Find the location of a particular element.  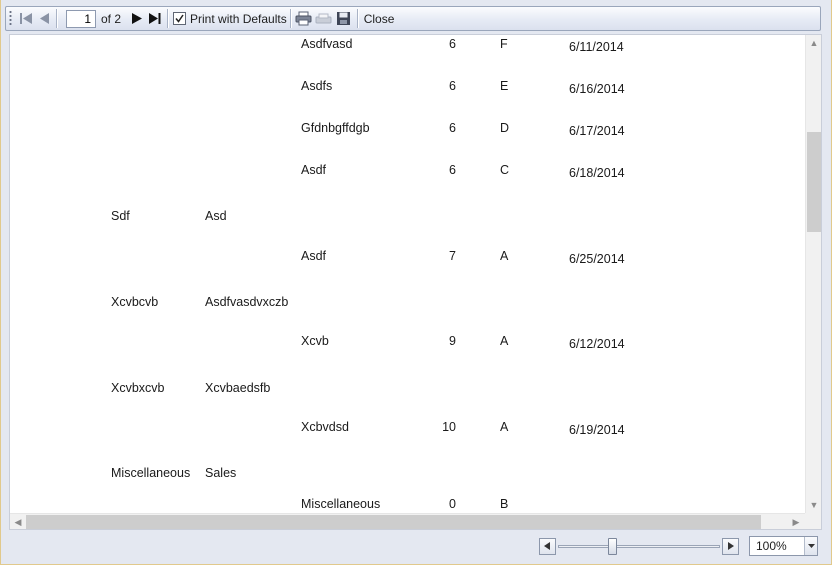

report-cell-group1: Sdf is located at coordinates (120, 216).